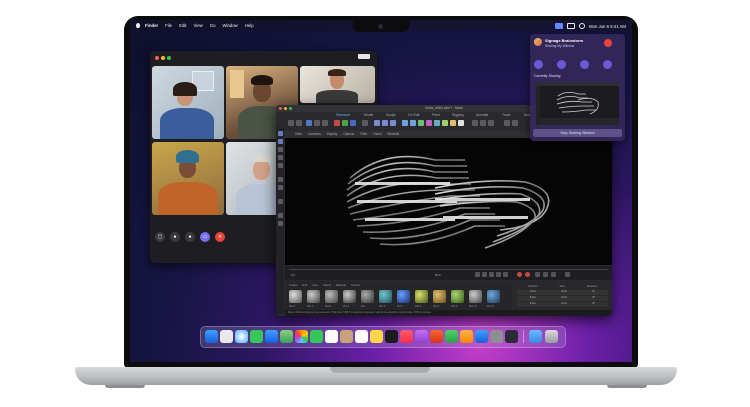 This screenshot has width=750, height=407. What do you see at coordinates (437, 123) in the screenshot?
I see `deformer-icon` at bounding box center [437, 123].